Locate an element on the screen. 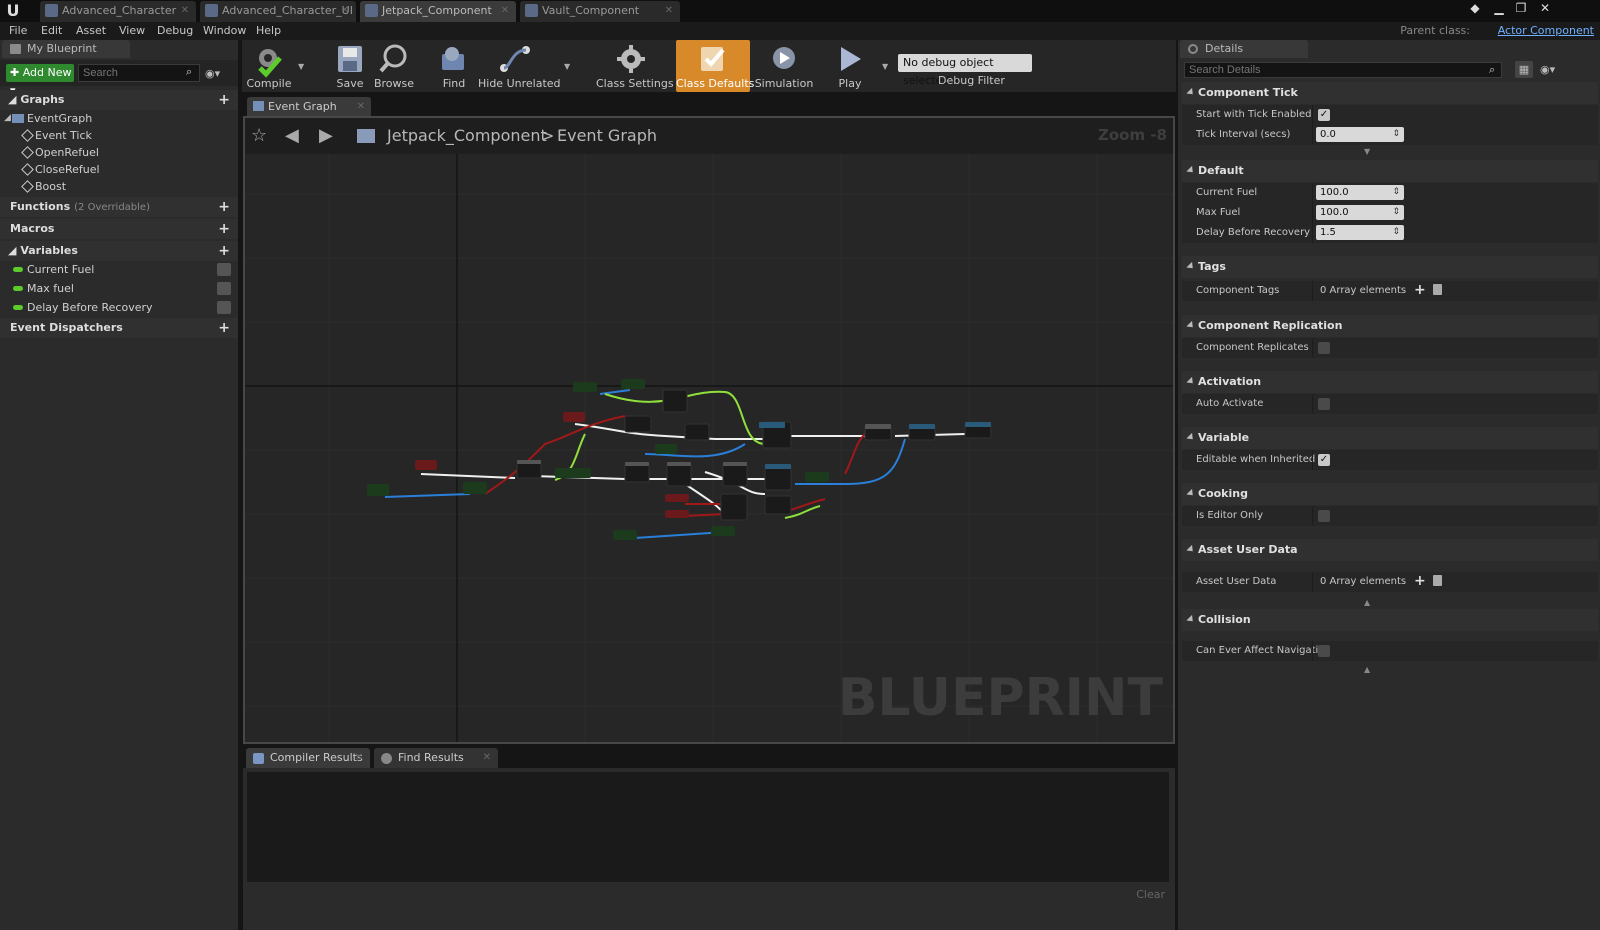 The image size is (1600, 930). back-arrow-icon: ◀ is located at coordinates (292, 135).